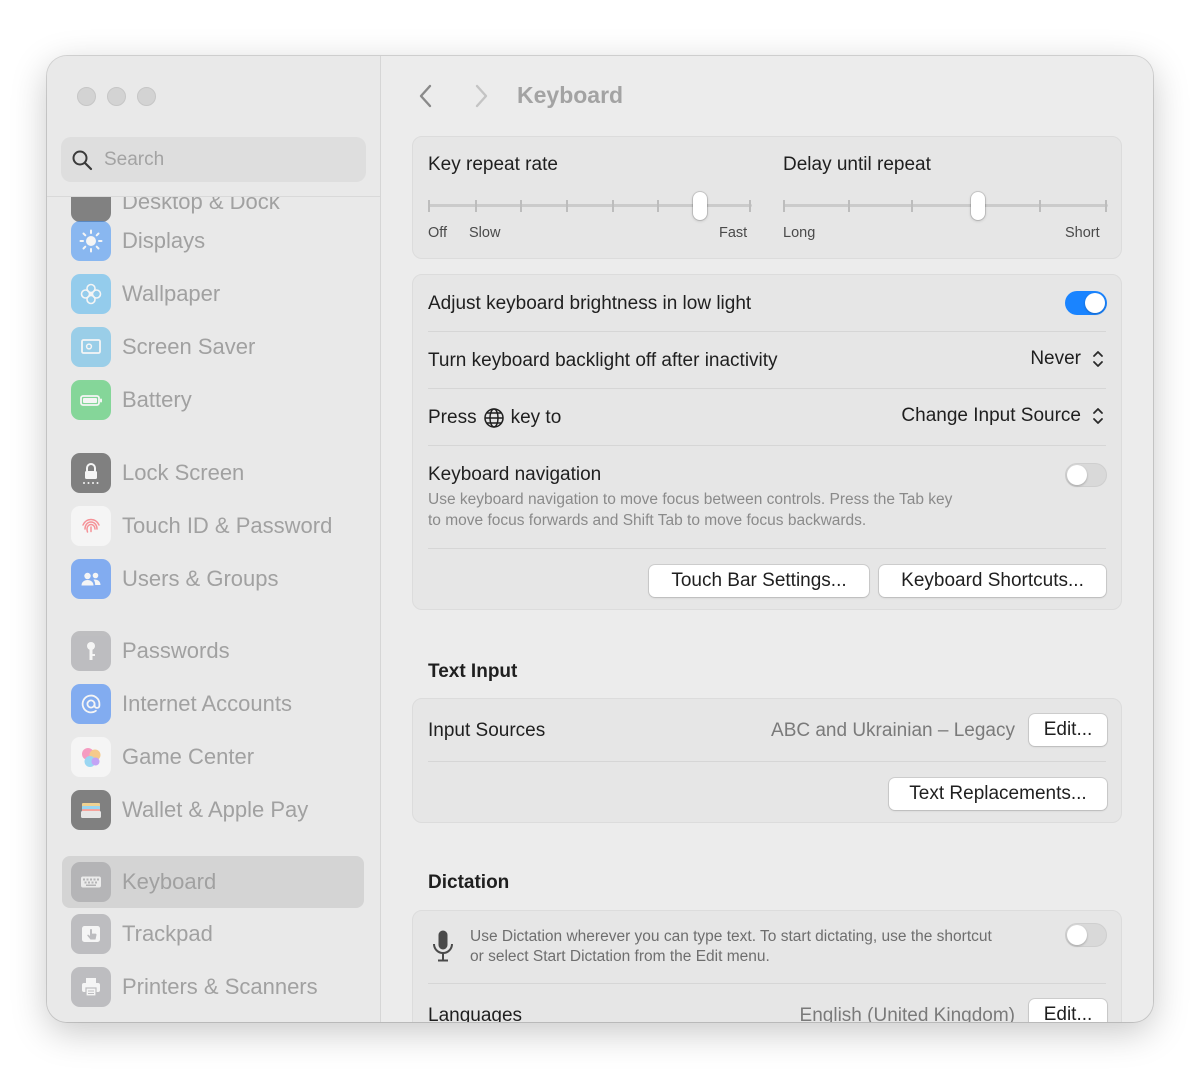 This screenshot has width=1200, height=1085. I want to click on chevron-right-icon, so click(481, 96).